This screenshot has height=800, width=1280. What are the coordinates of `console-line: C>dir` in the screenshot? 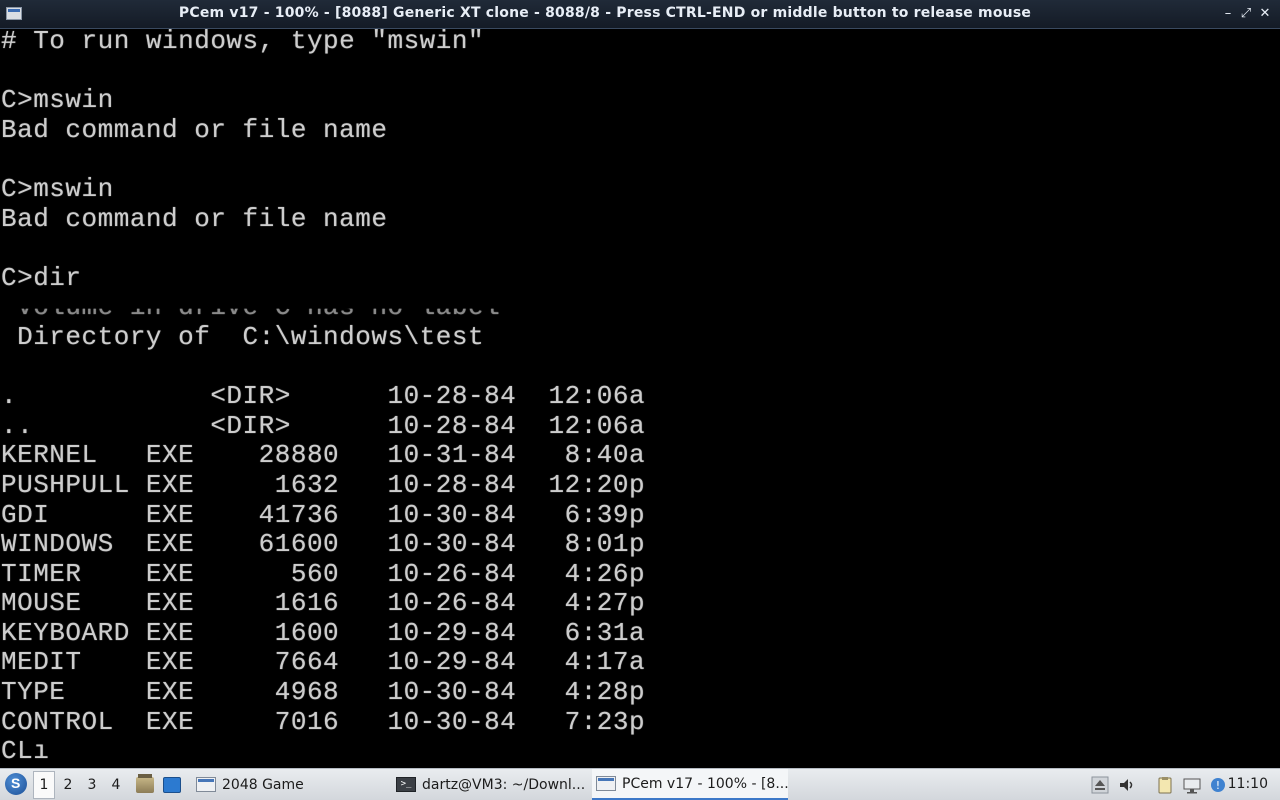 It's located at (41, 277).